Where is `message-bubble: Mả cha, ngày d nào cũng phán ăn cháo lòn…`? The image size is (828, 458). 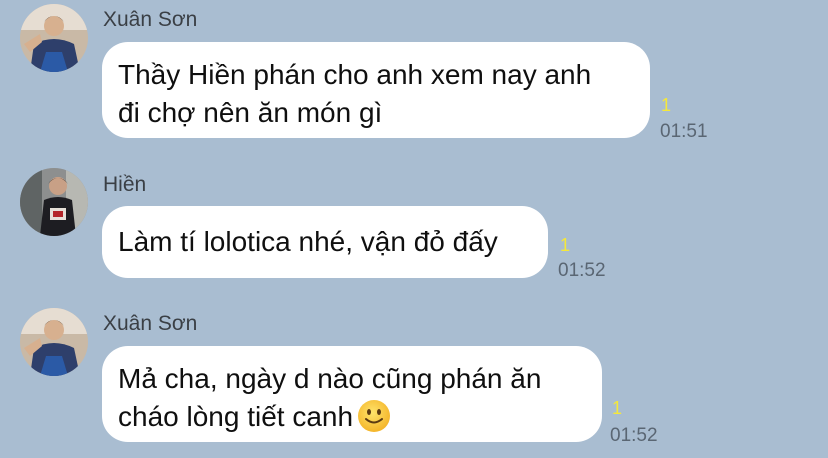
message-bubble: Mả cha, ngày d nào cũng phán ăn cháo lòn… is located at coordinates (352, 394).